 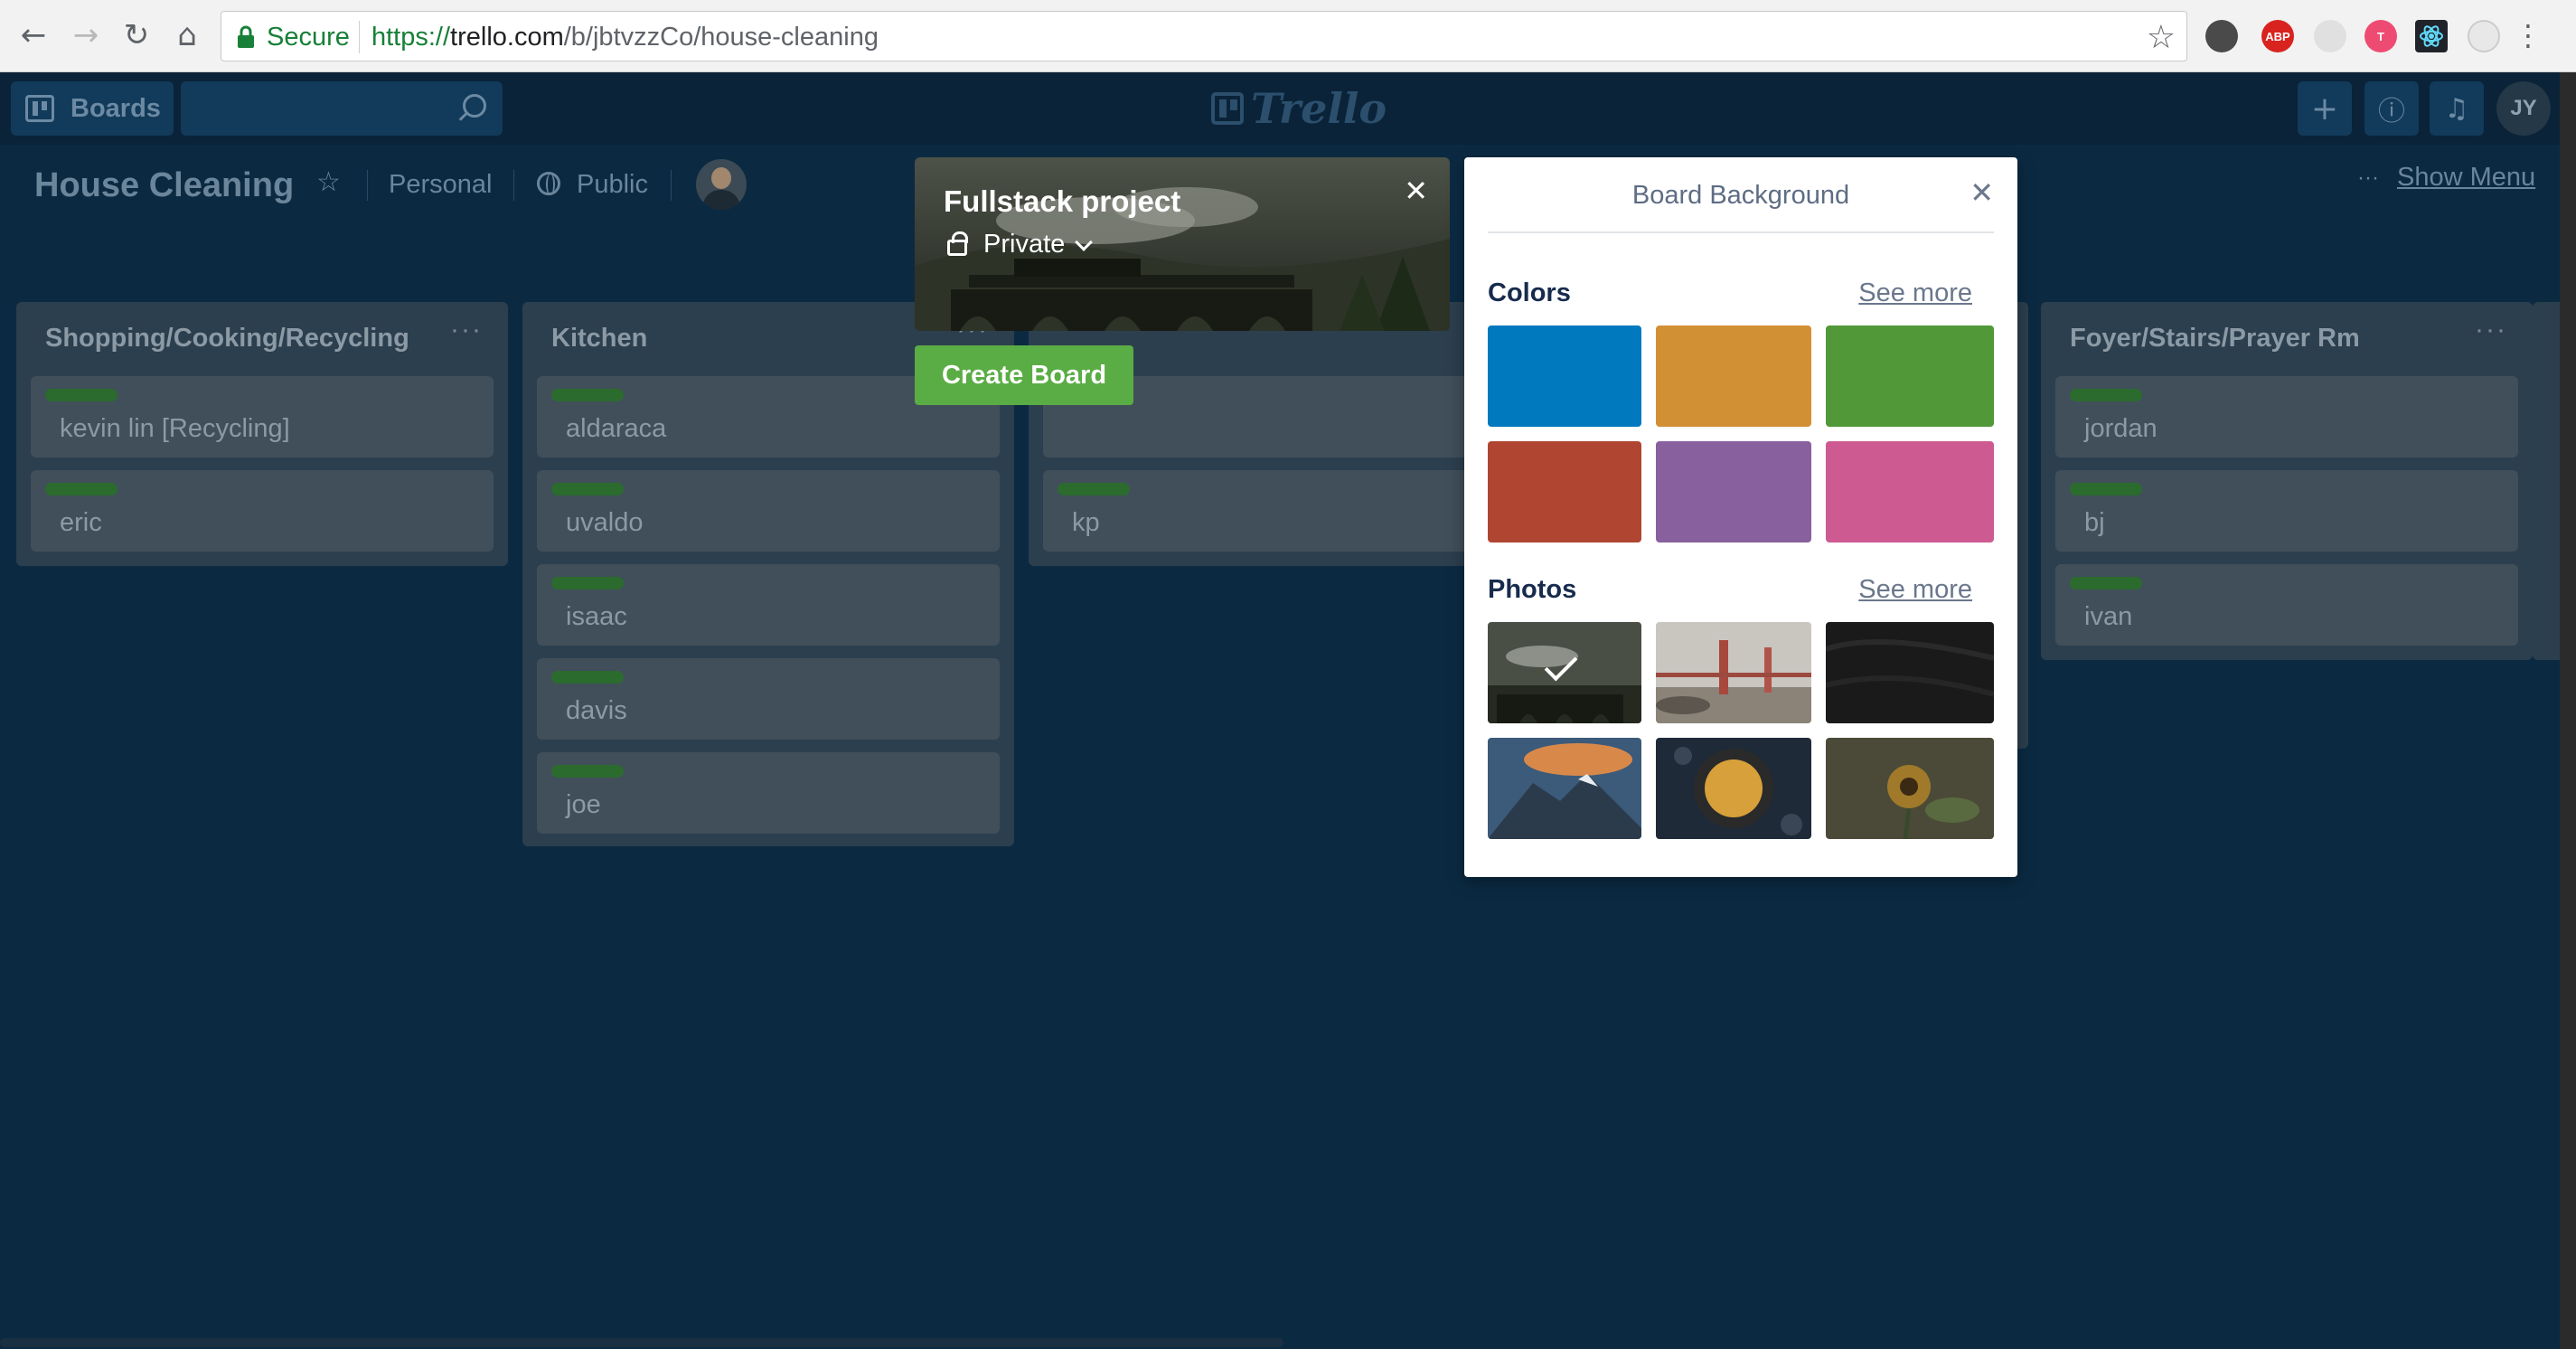 What do you see at coordinates (39, 109) in the screenshot?
I see `boards-icon` at bounding box center [39, 109].